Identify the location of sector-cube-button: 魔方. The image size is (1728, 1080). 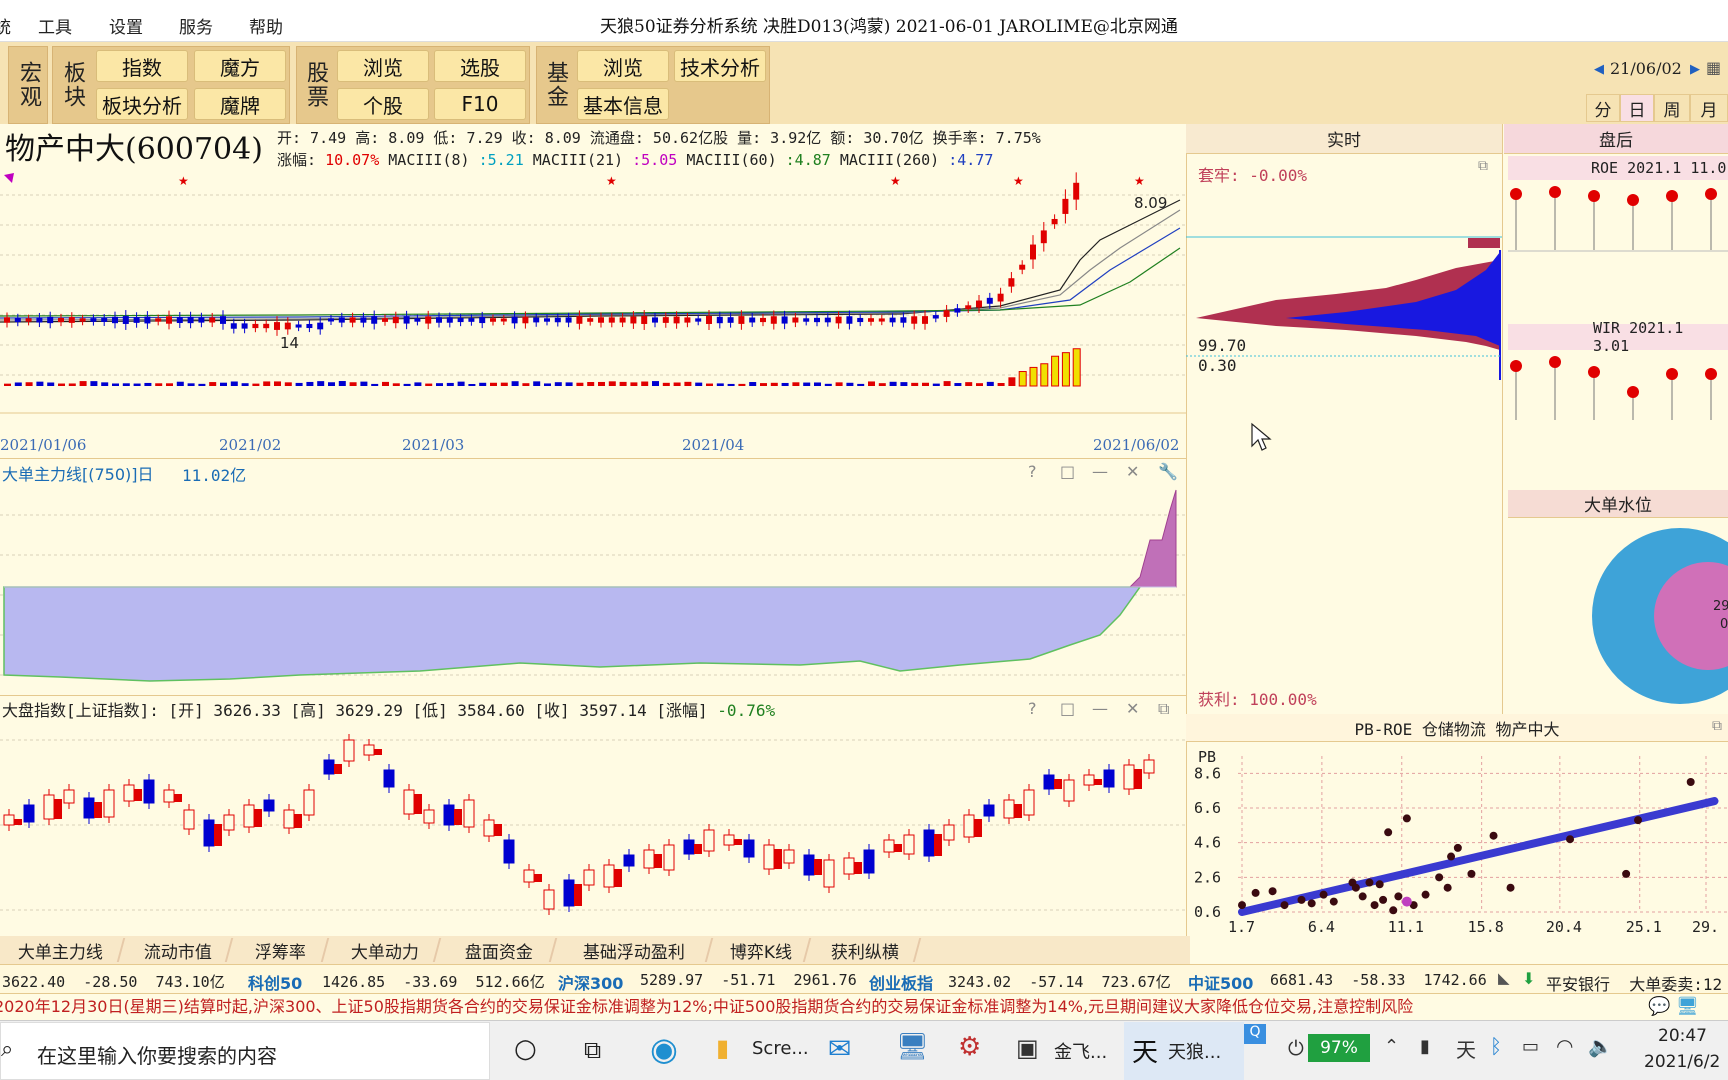
(240, 66).